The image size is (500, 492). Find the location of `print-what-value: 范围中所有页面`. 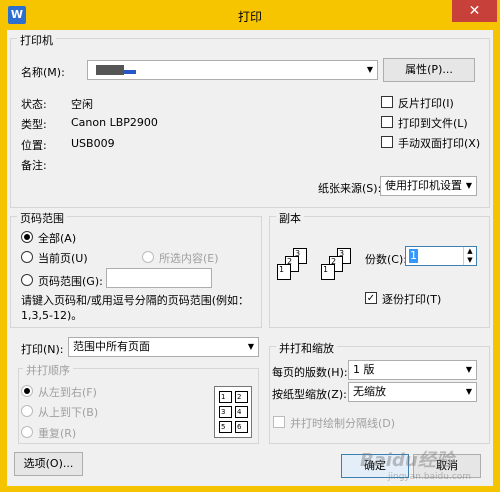

print-what-value: 范围中所有页面 is located at coordinates (111, 346).